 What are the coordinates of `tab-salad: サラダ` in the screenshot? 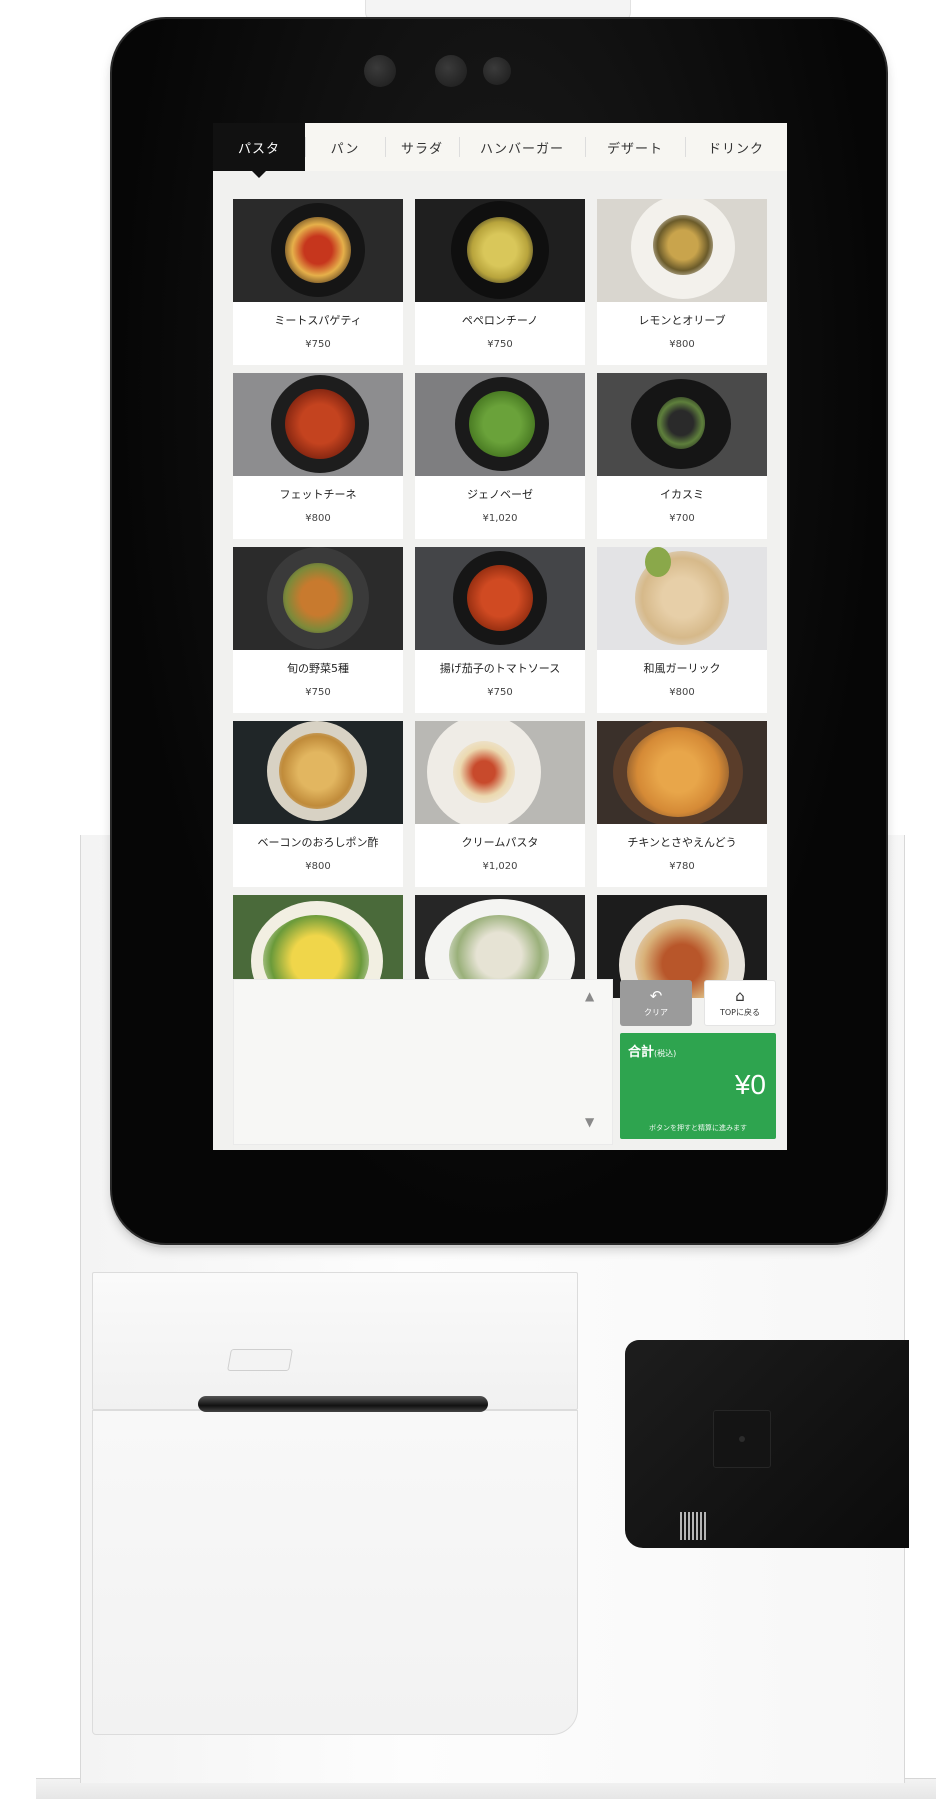 It's located at (422, 147).